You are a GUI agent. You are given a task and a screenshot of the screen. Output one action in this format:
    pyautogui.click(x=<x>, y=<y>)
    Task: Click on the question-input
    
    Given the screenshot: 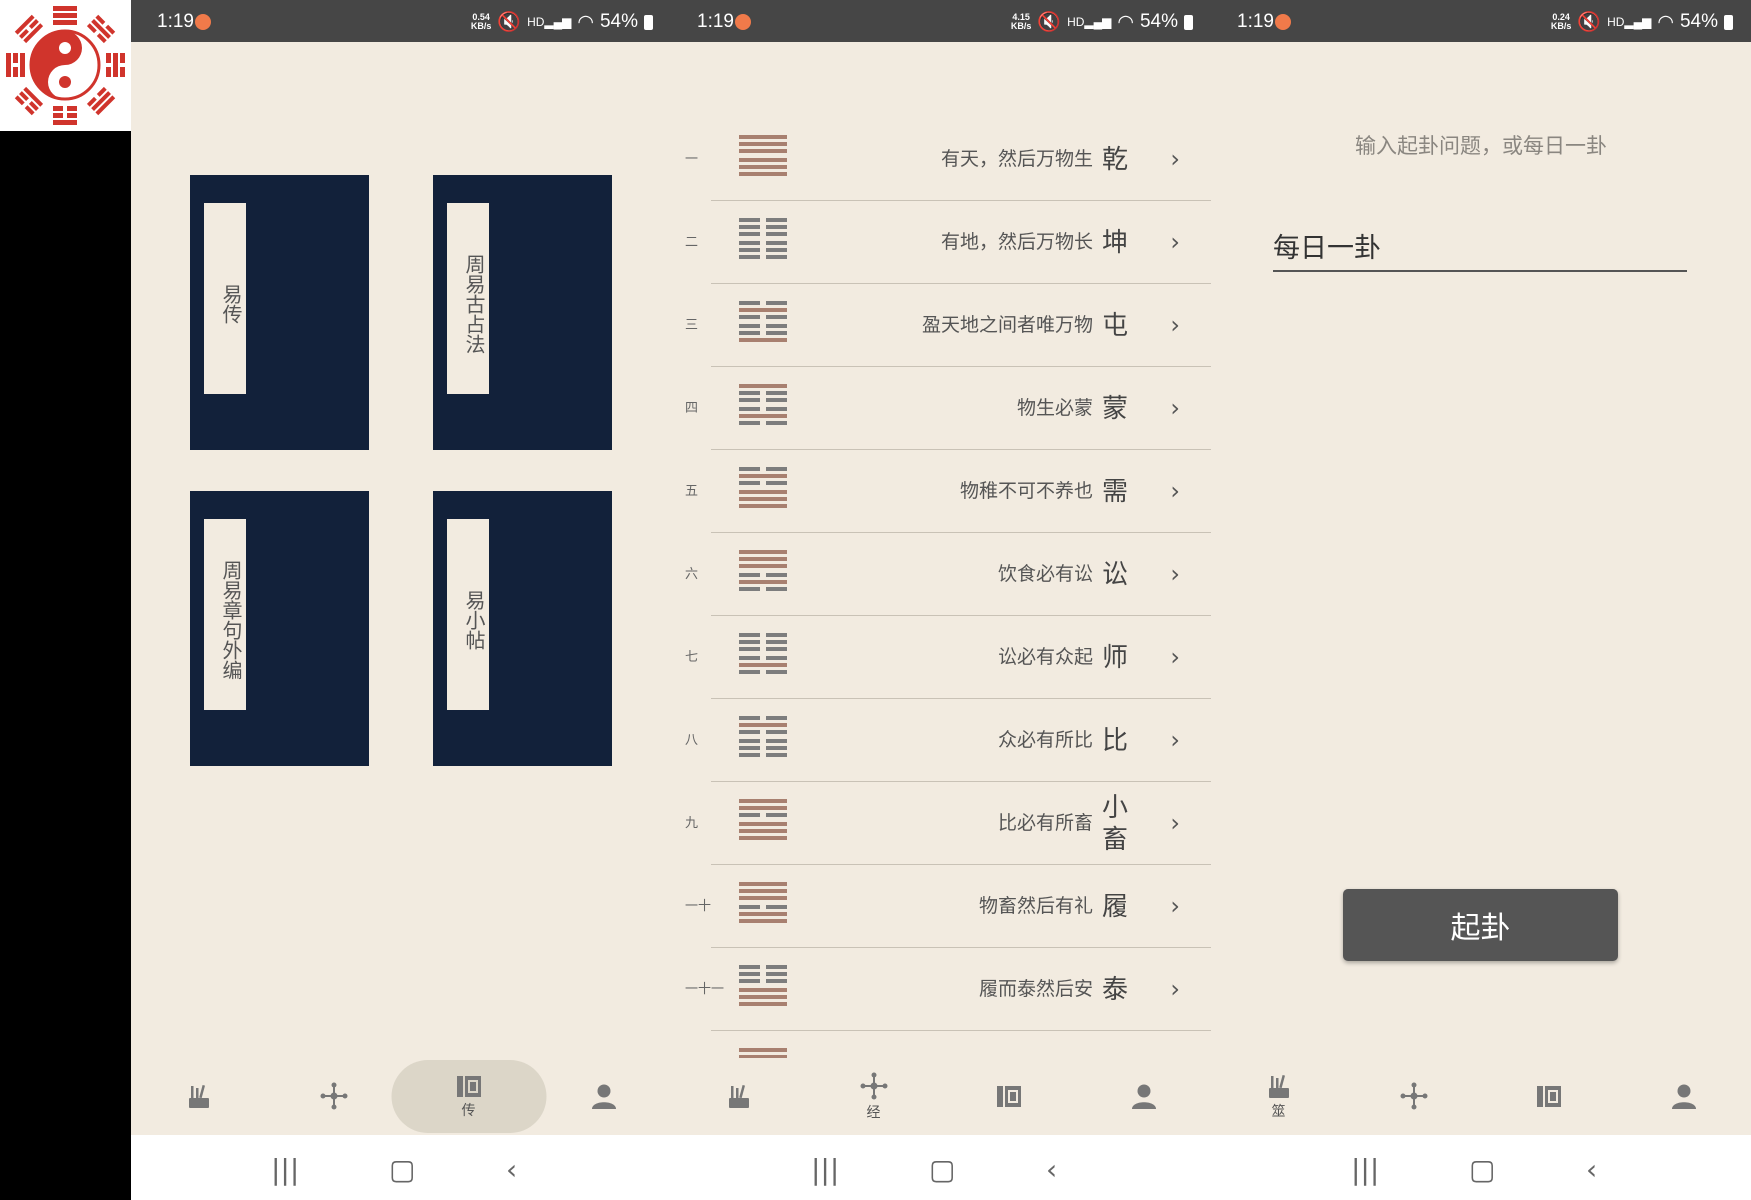 What is the action you would take?
    pyautogui.click(x=1480, y=245)
    